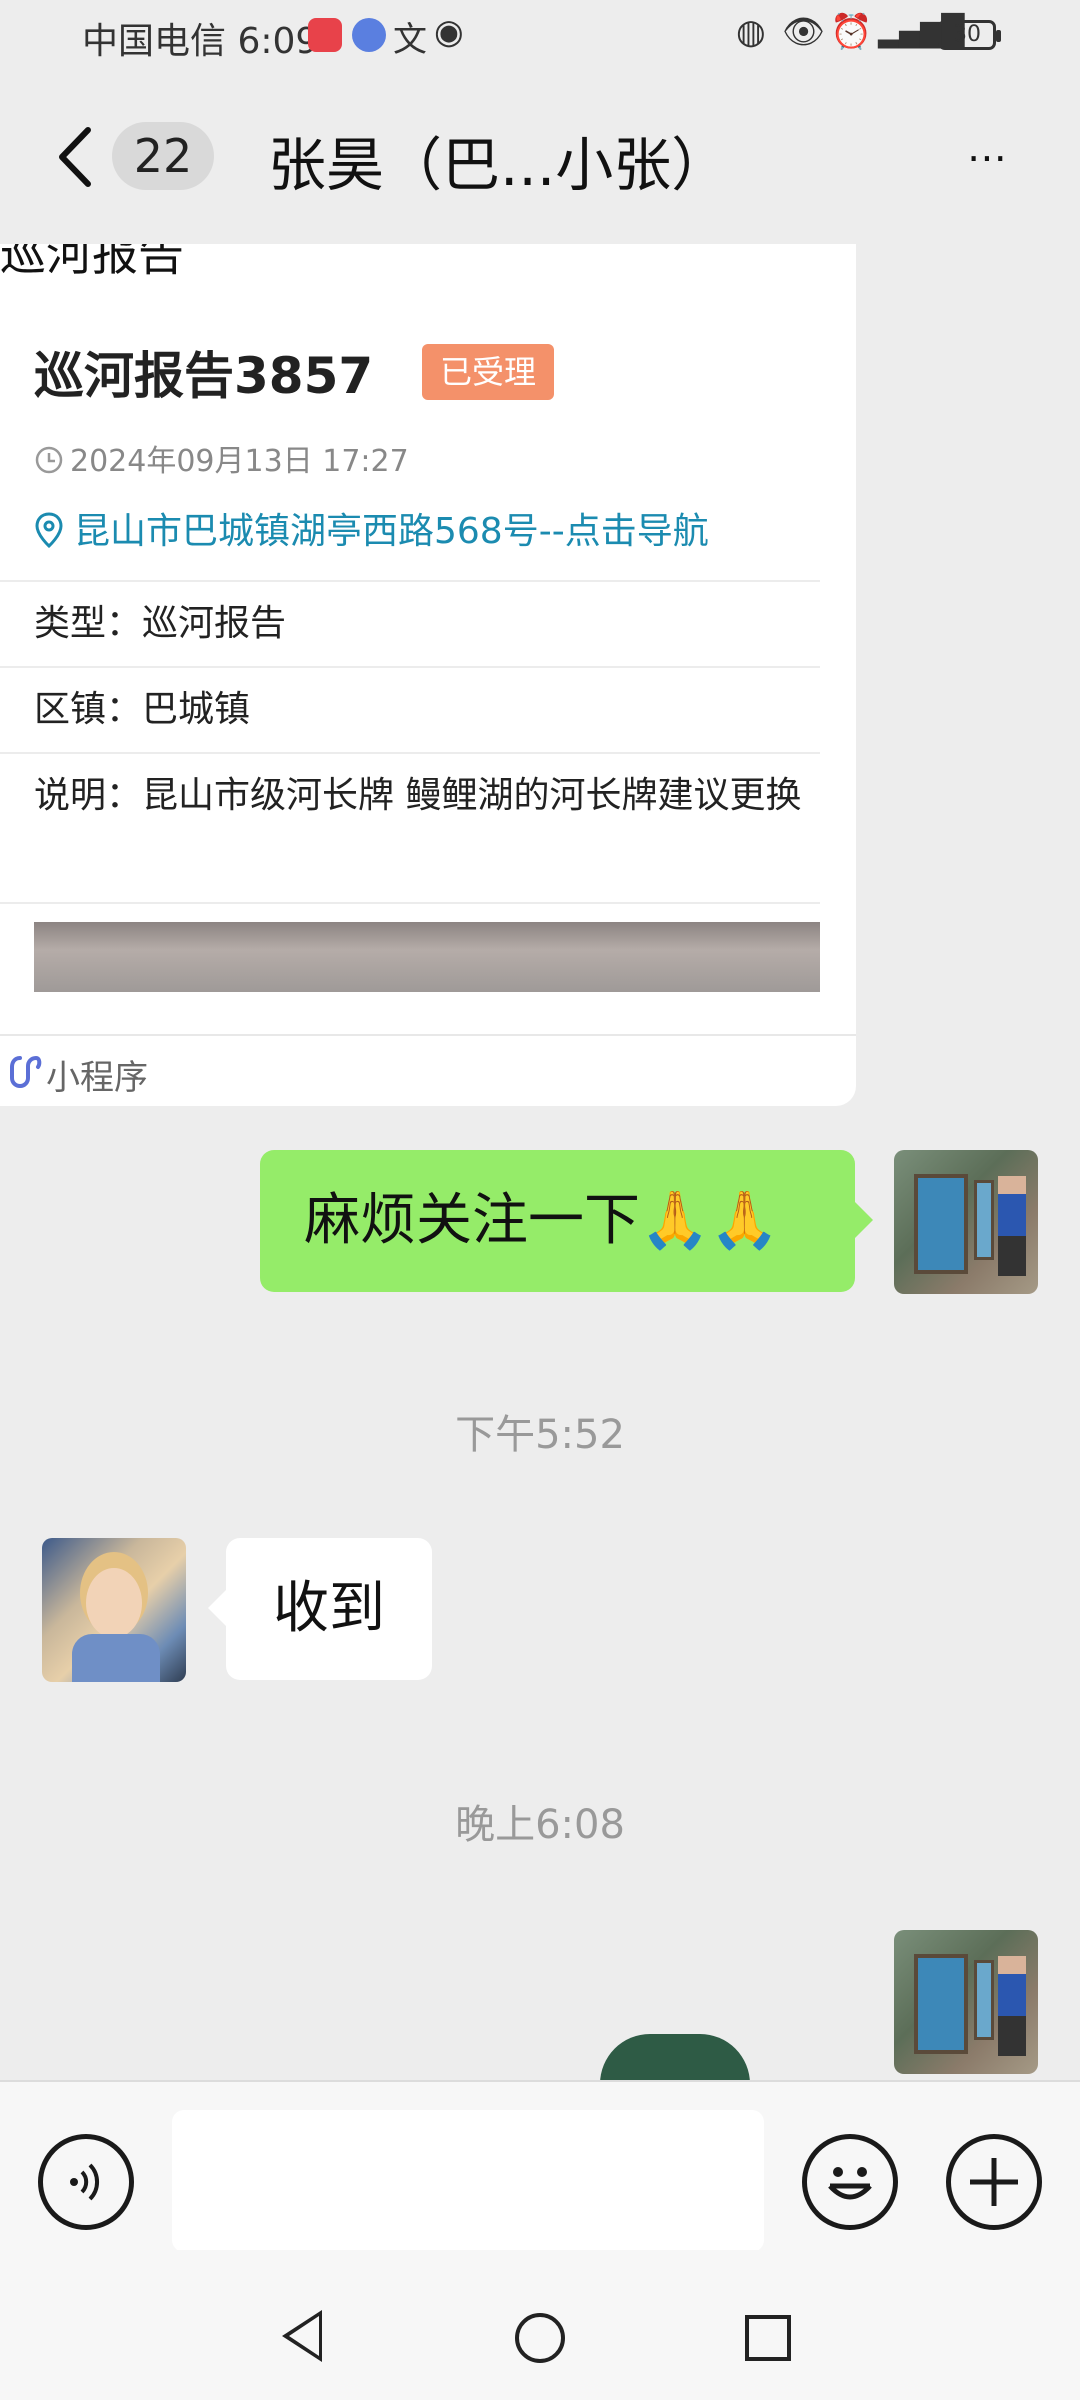 Image resolution: width=1080 pixels, height=2400 pixels. I want to click on plus-button, so click(994, 2182).